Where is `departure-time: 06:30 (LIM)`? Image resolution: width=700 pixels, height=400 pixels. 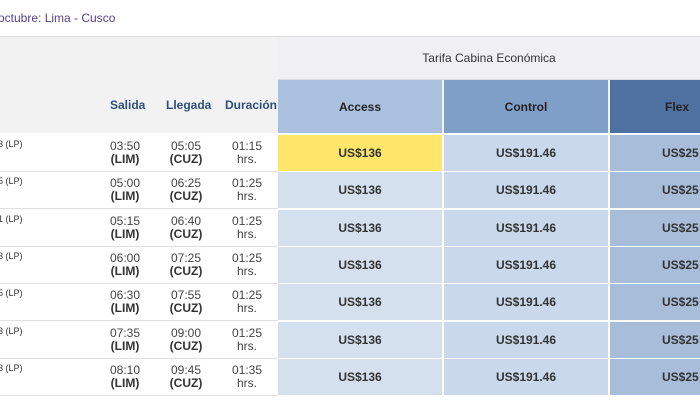 departure-time: 06:30 (LIM) is located at coordinates (125, 302).